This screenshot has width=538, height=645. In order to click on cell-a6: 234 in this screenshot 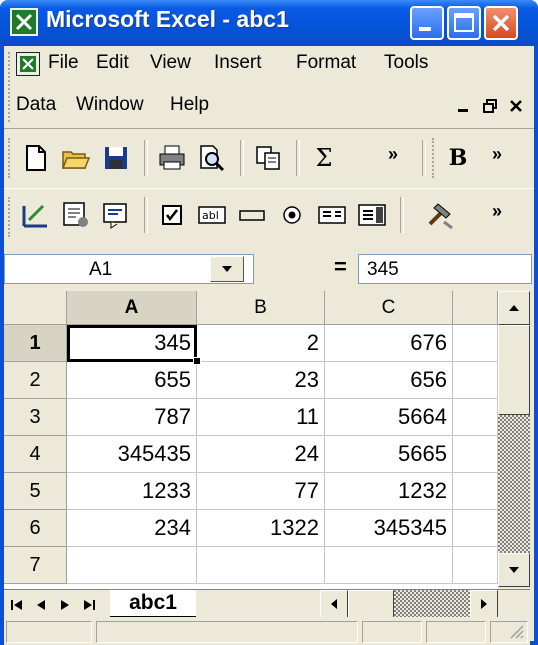, I will do `click(132, 528)`.